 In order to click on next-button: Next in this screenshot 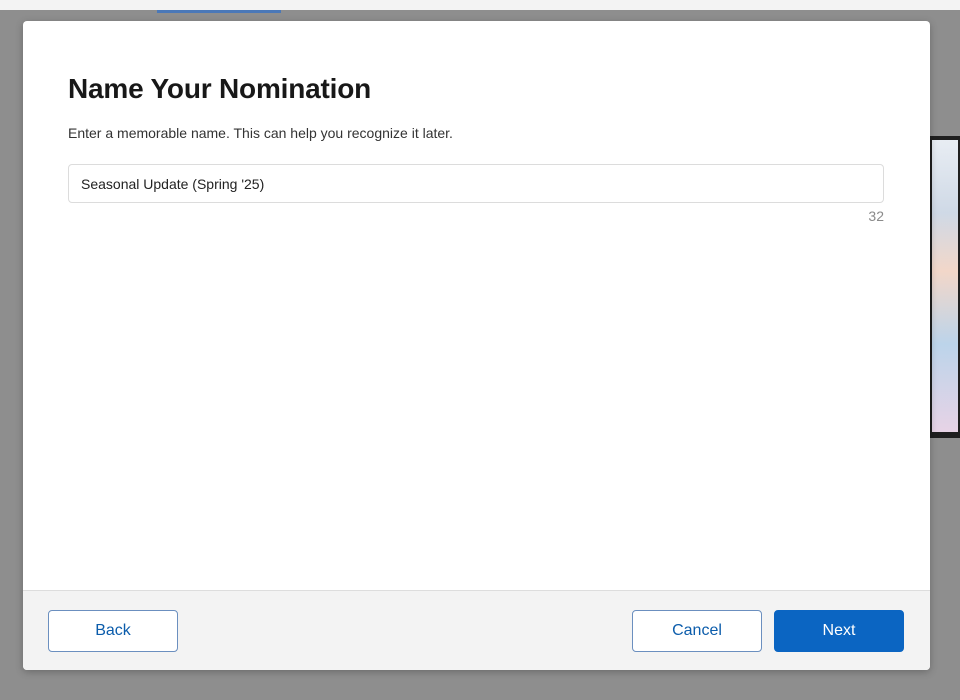, I will do `click(839, 631)`.